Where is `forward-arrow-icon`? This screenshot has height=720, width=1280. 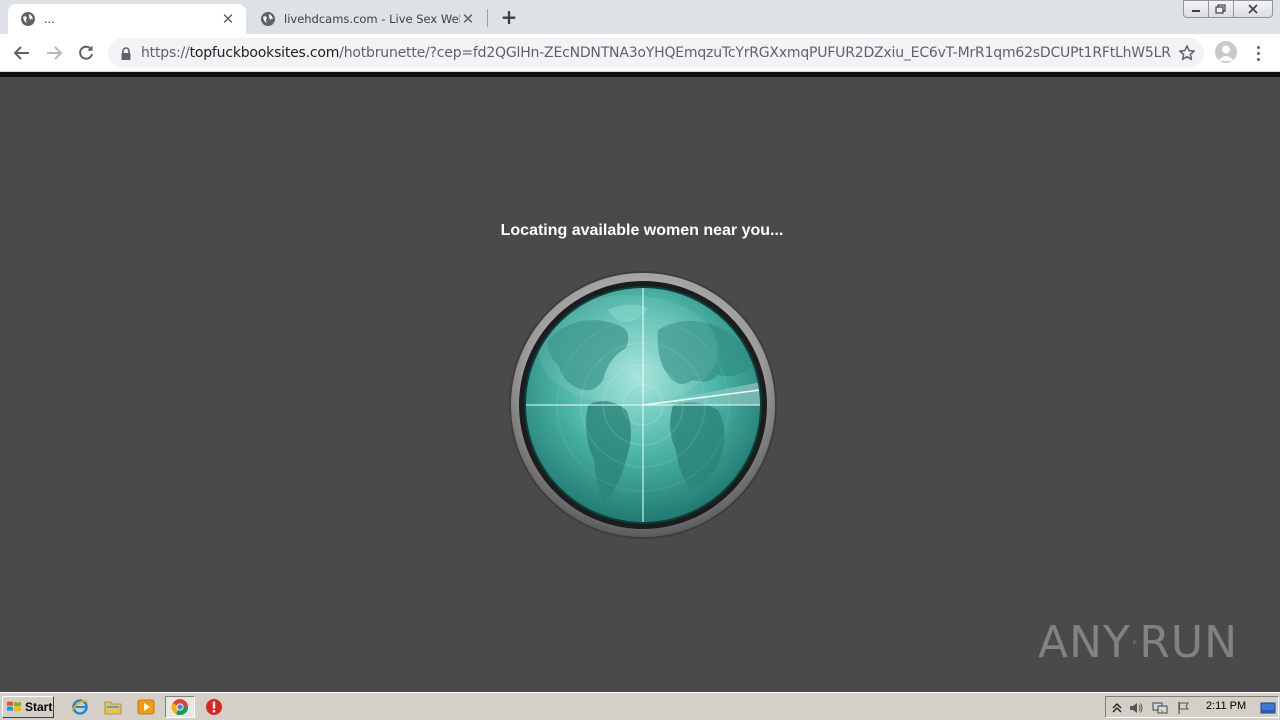 forward-arrow-icon is located at coordinates (54, 53).